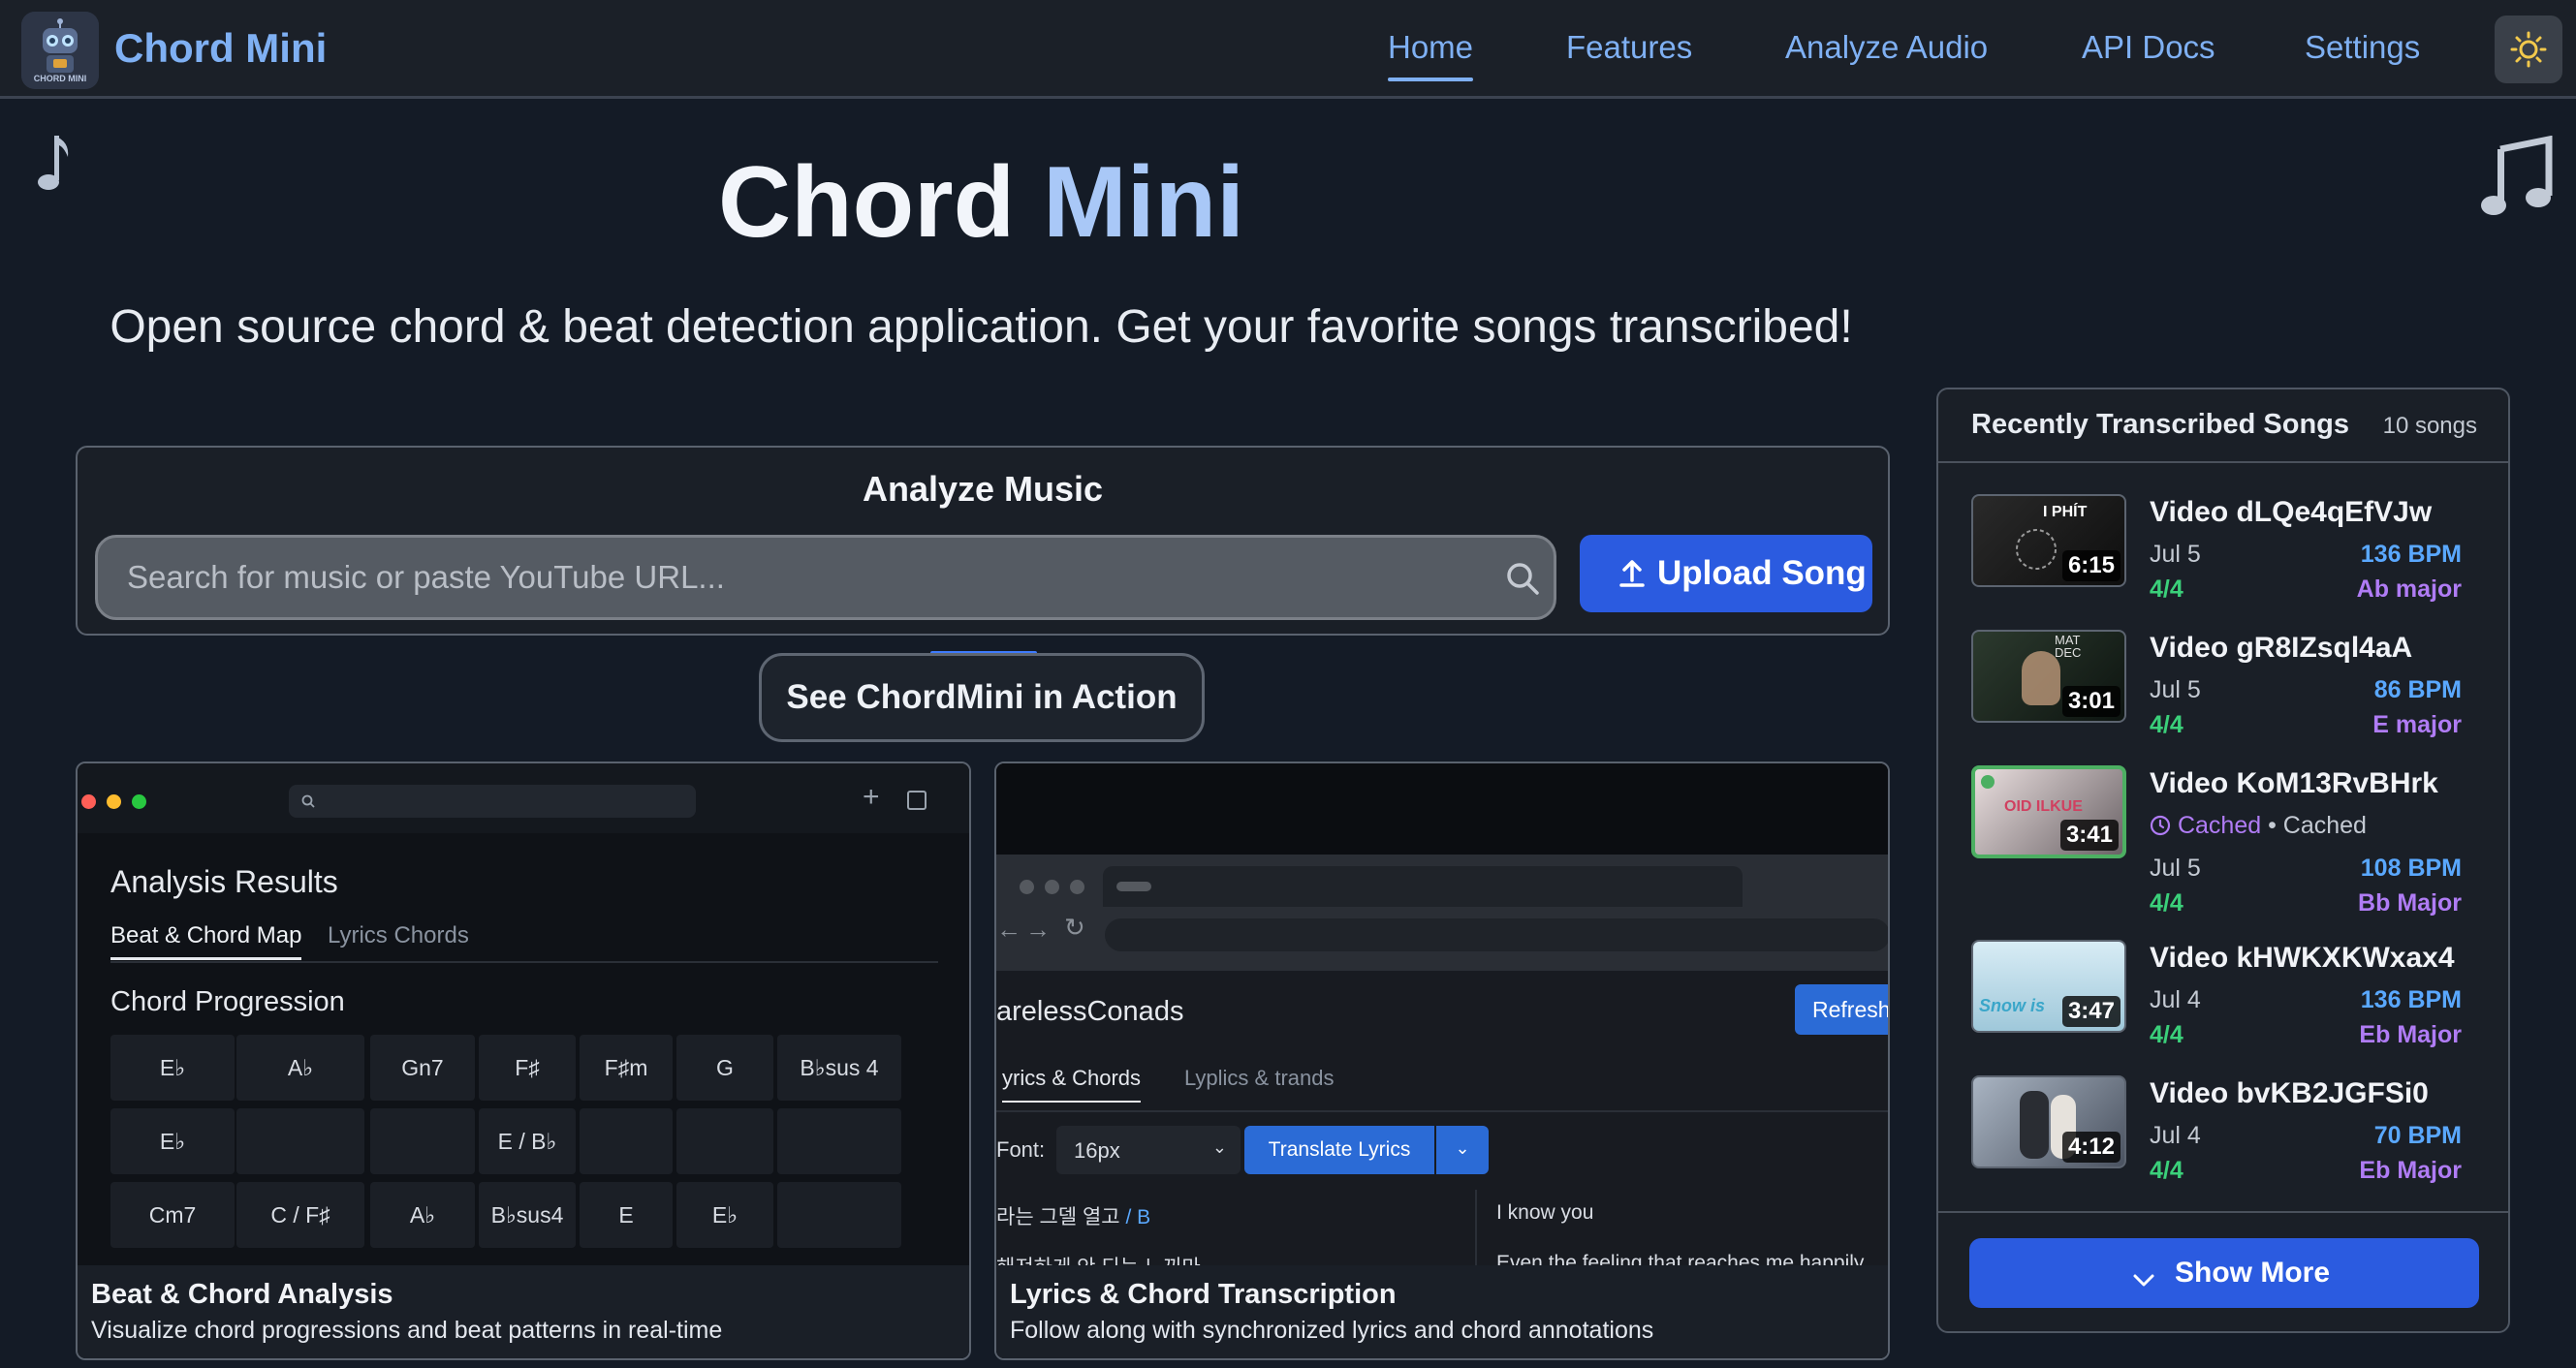 The image size is (2576, 1368). Describe the element at coordinates (206, 941) in the screenshot. I see `tab-beat-chord-map: Beat & Chord Map` at that location.